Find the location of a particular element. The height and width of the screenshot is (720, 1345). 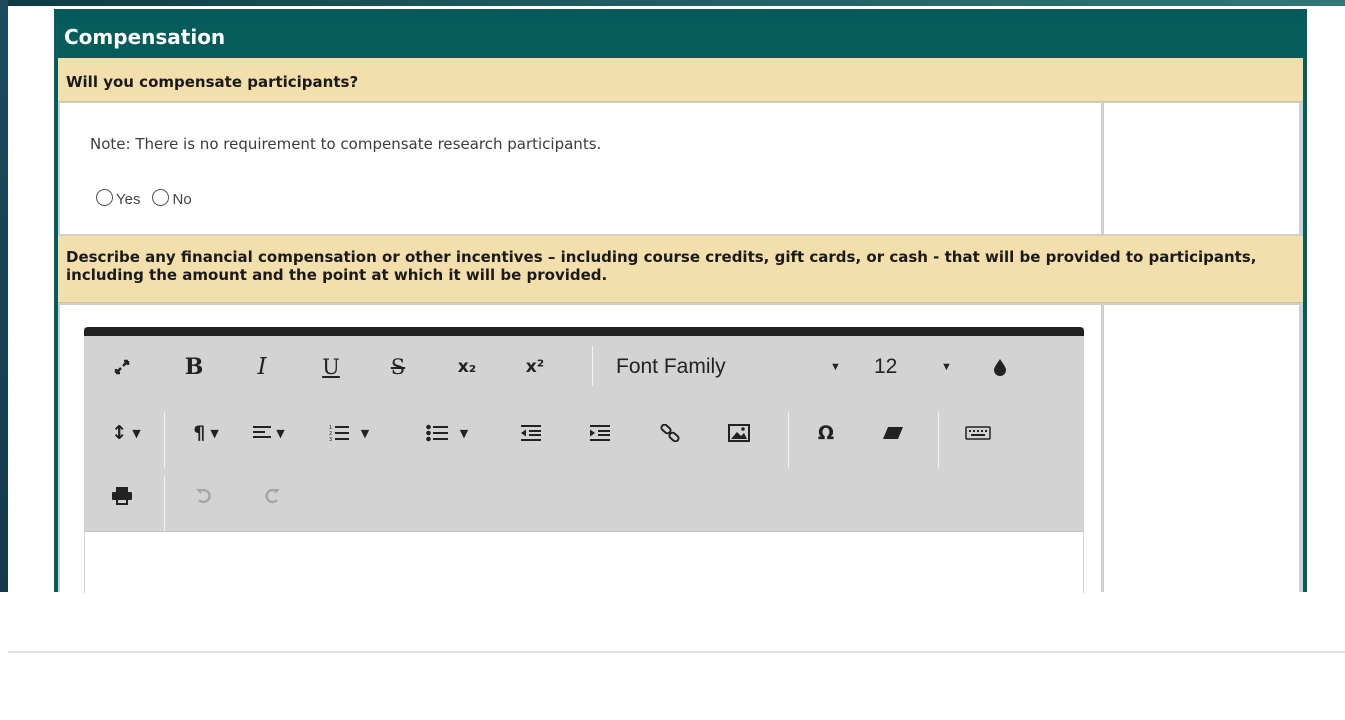

page-divider is located at coordinates (676, 652).